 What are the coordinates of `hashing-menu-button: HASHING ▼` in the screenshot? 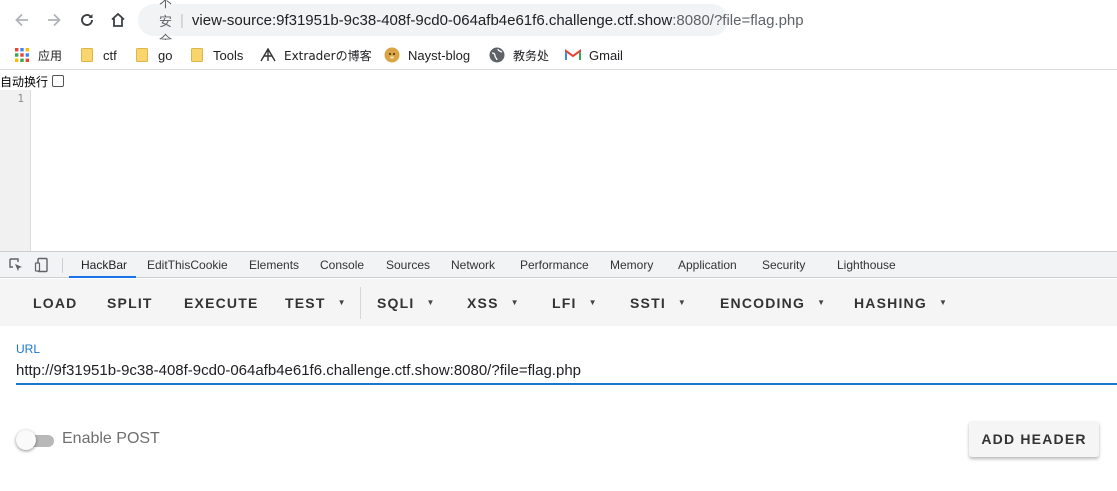 It's located at (900, 303).